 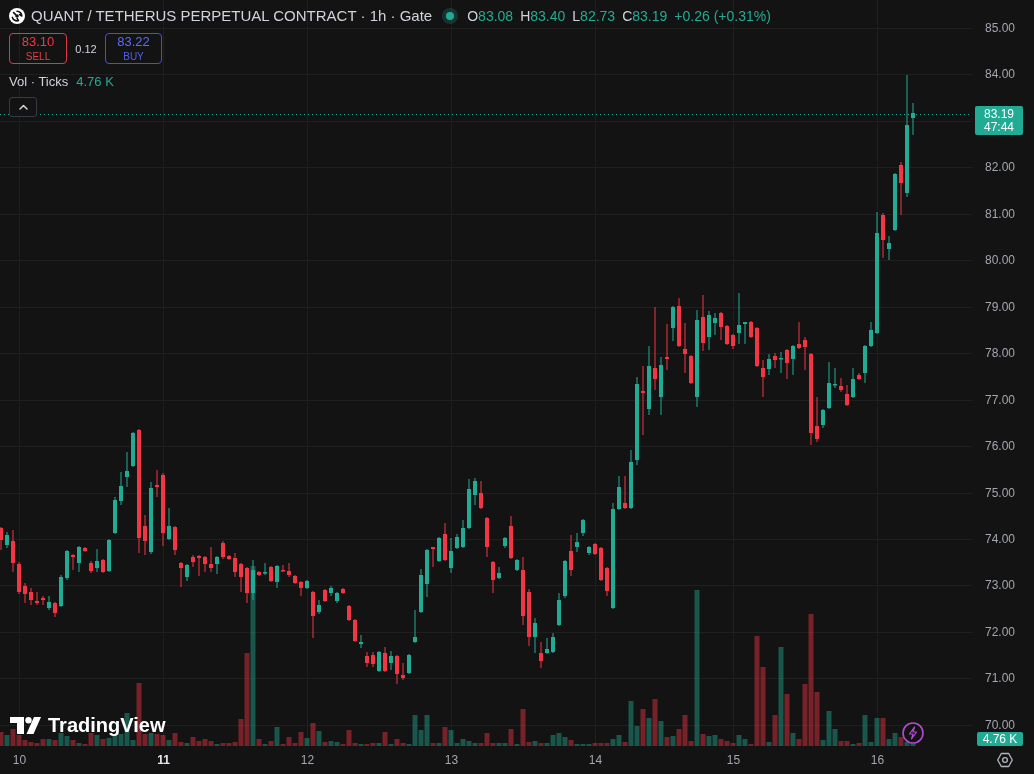 What do you see at coordinates (1000, 353) in the screenshot?
I see `price-axis-label: 78.00` at bounding box center [1000, 353].